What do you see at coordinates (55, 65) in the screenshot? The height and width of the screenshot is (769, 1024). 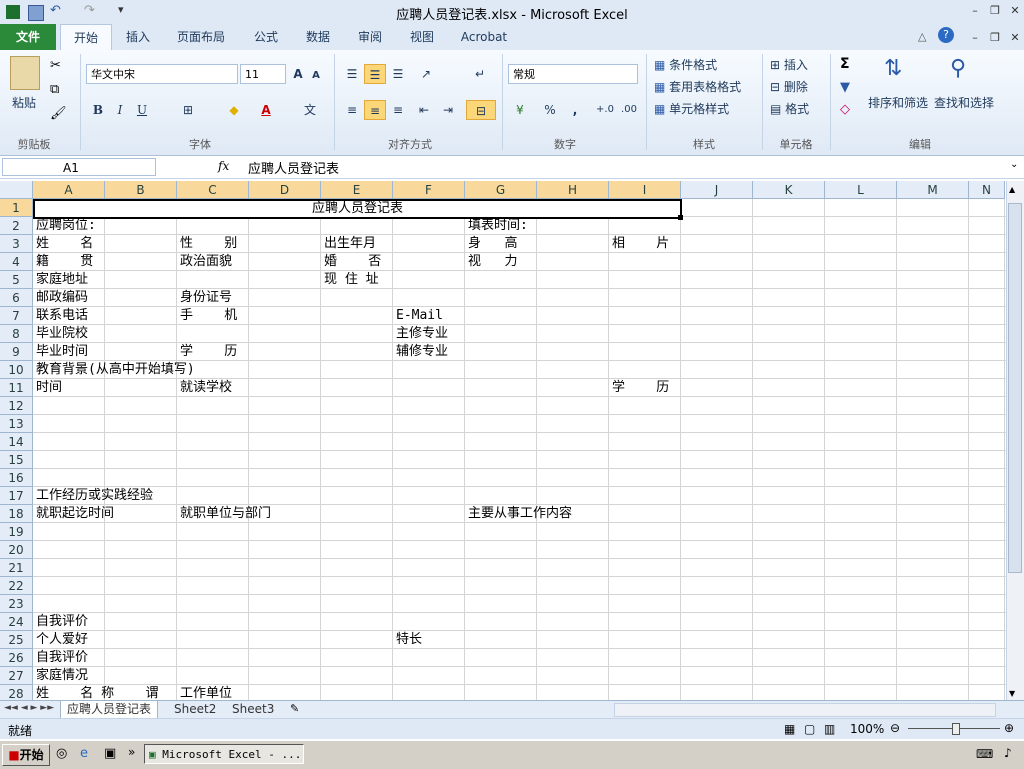 I see `cut-icon: ✂` at bounding box center [55, 65].